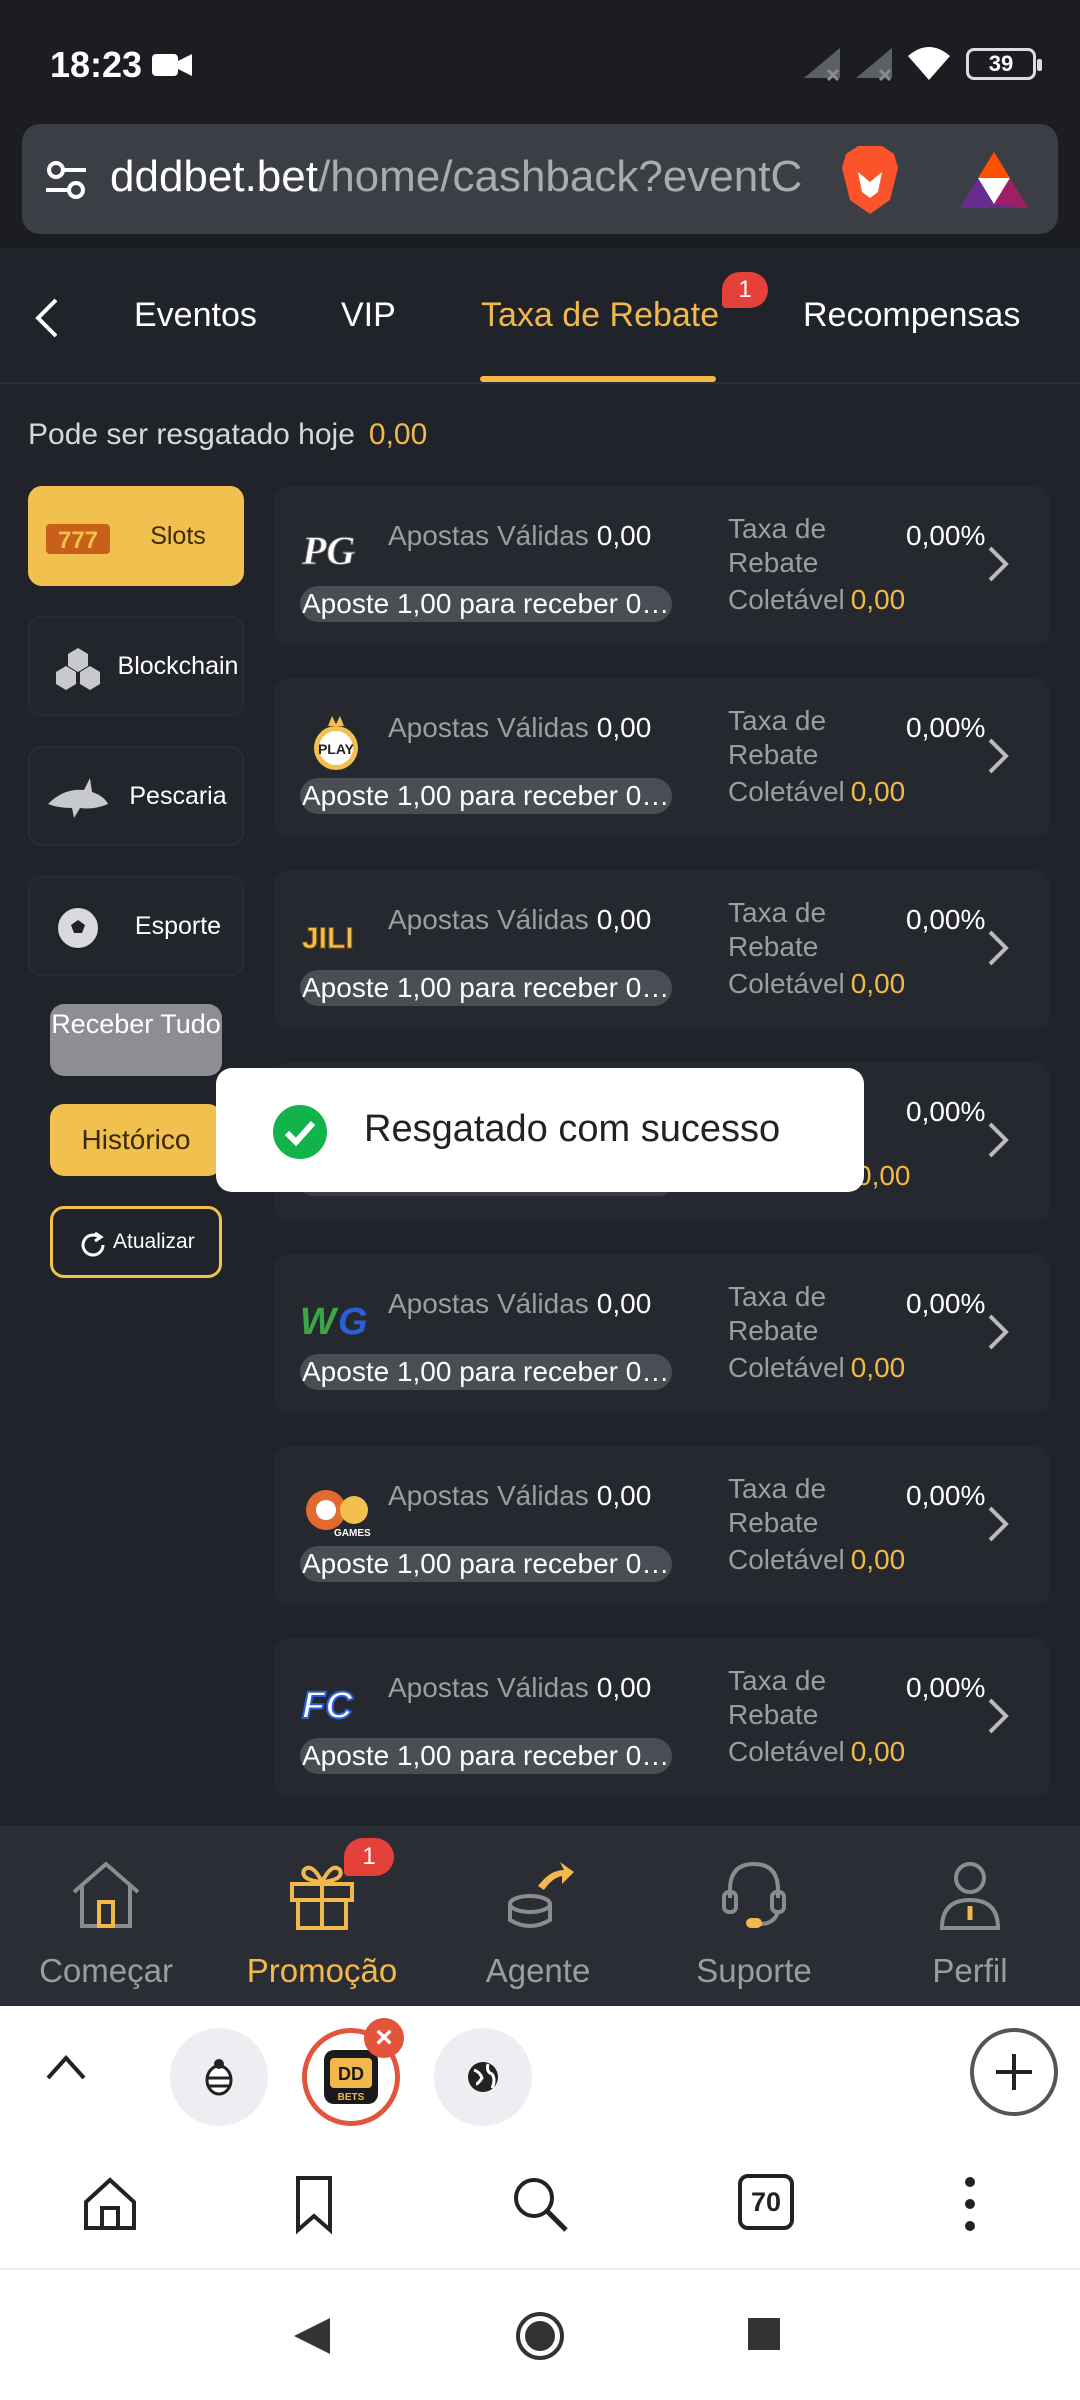 The width and height of the screenshot is (1080, 2400). Describe the element at coordinates (352, 1533) in the screenshot. I see `svg-text: GAMES` at that location.